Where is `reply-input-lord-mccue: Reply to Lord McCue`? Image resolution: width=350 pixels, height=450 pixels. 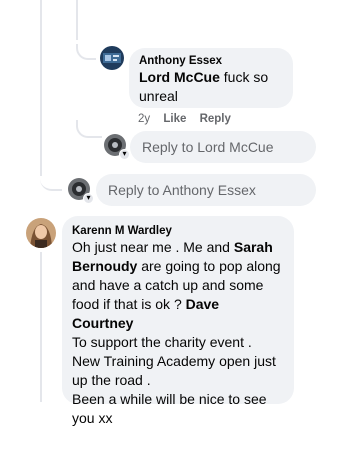 reply-input-lord-mccue: Reply to Lord McCue is located at coordinates (223, 147).